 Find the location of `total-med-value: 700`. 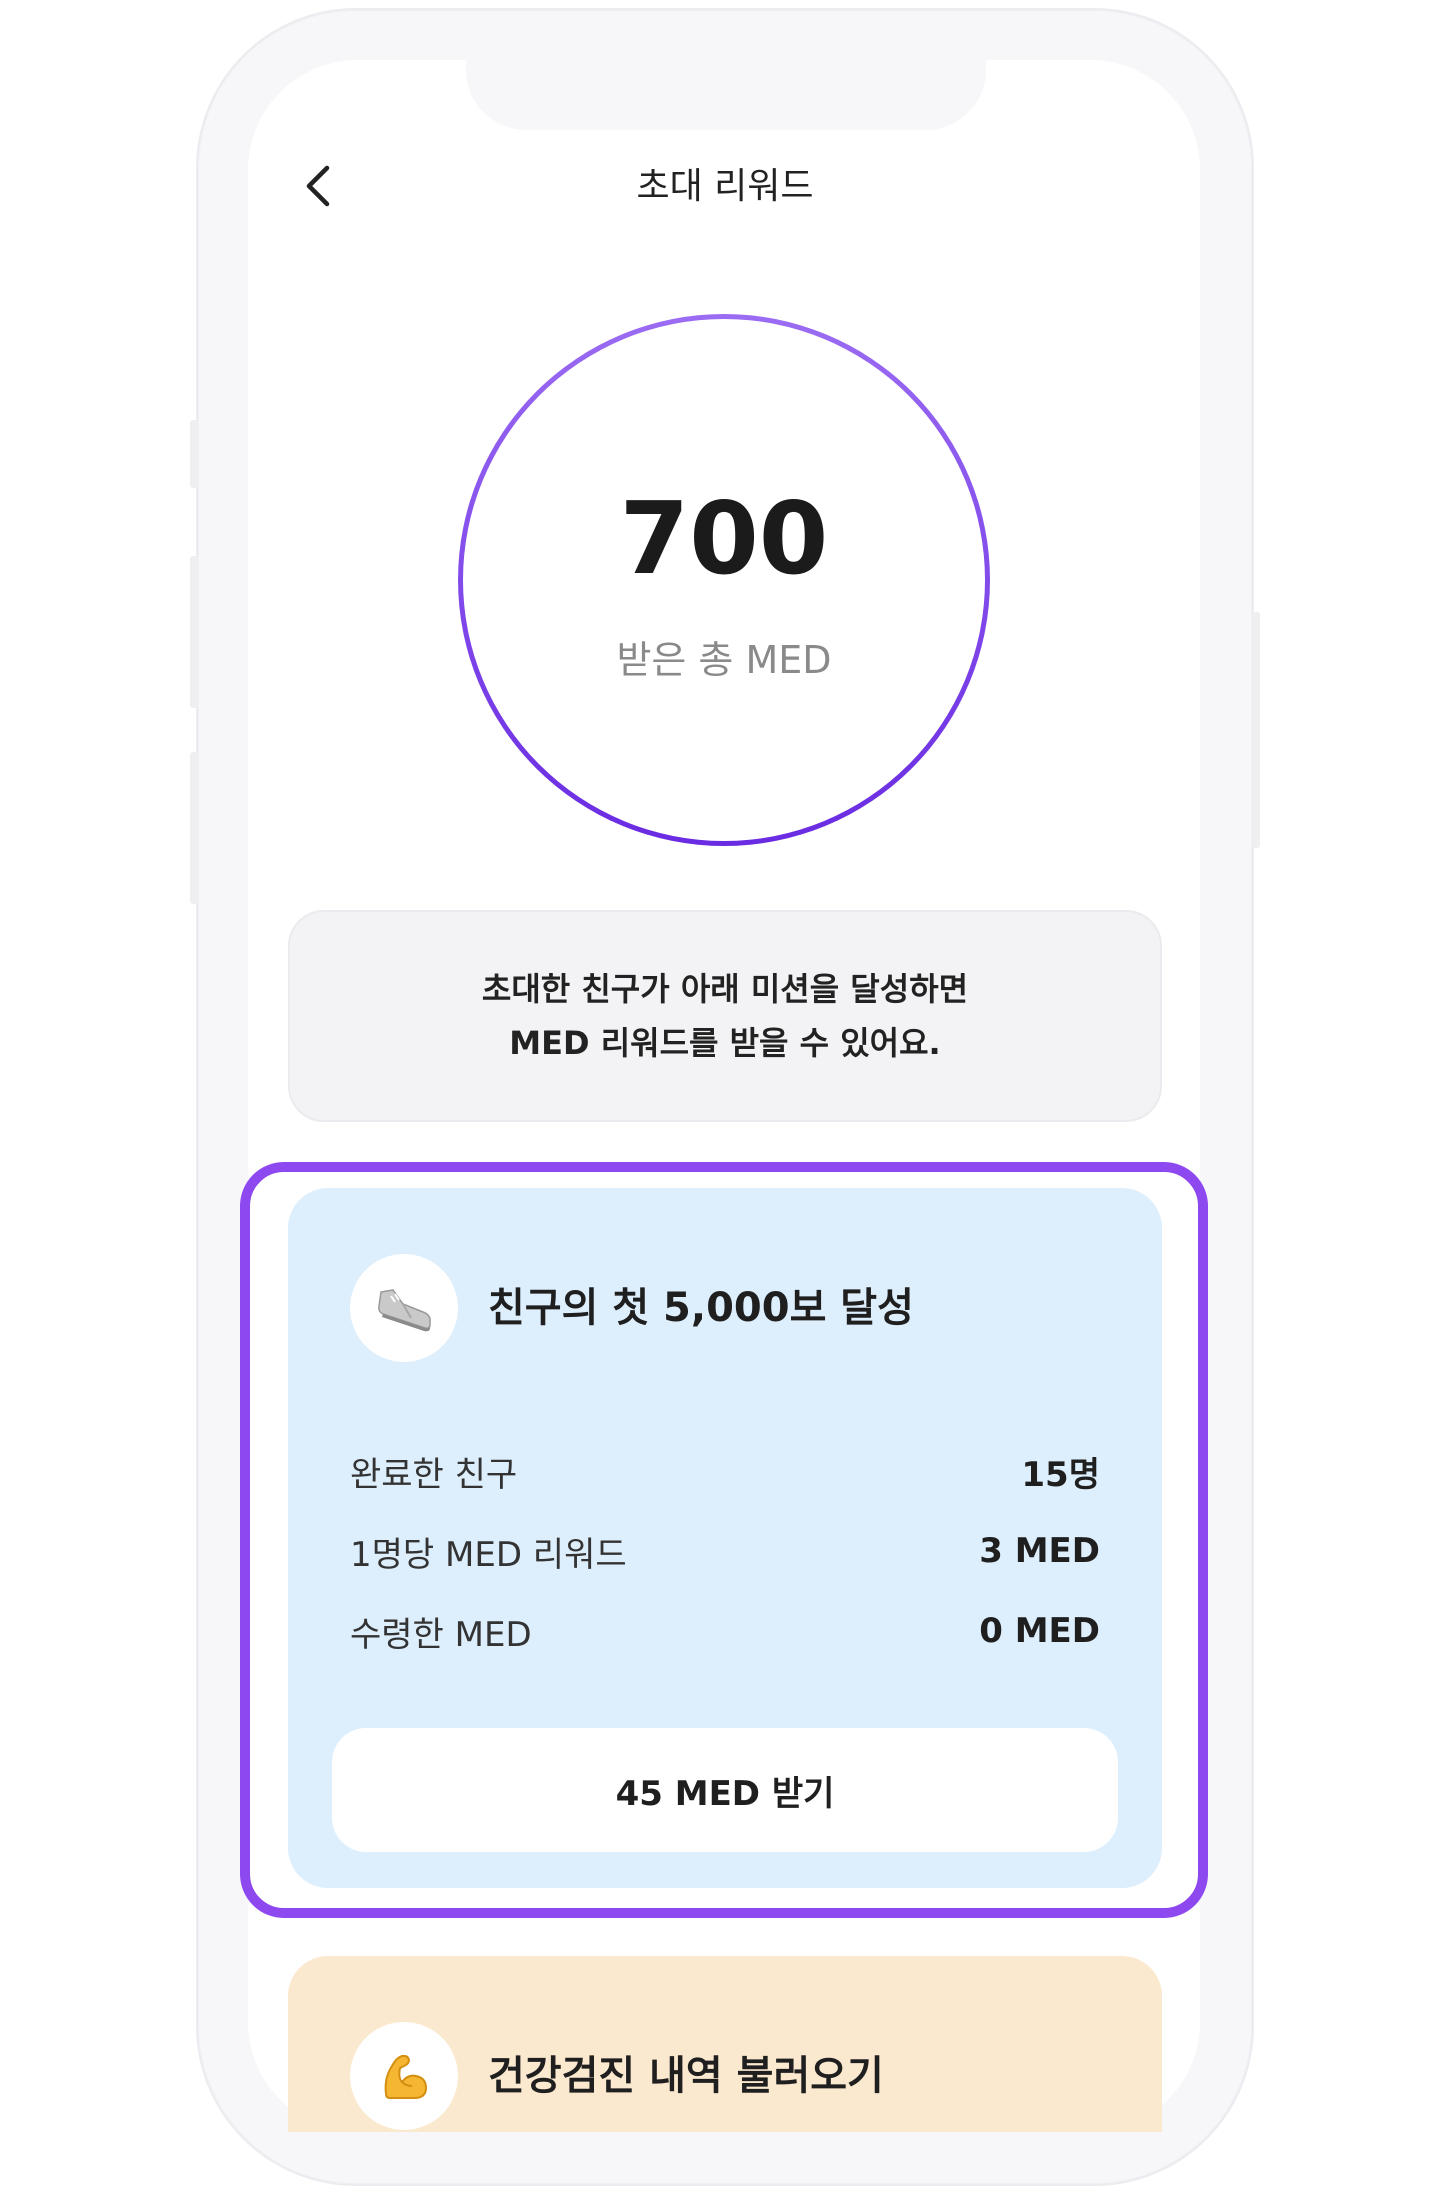

total-med-value: 700 is located at coordinates (724, 538).